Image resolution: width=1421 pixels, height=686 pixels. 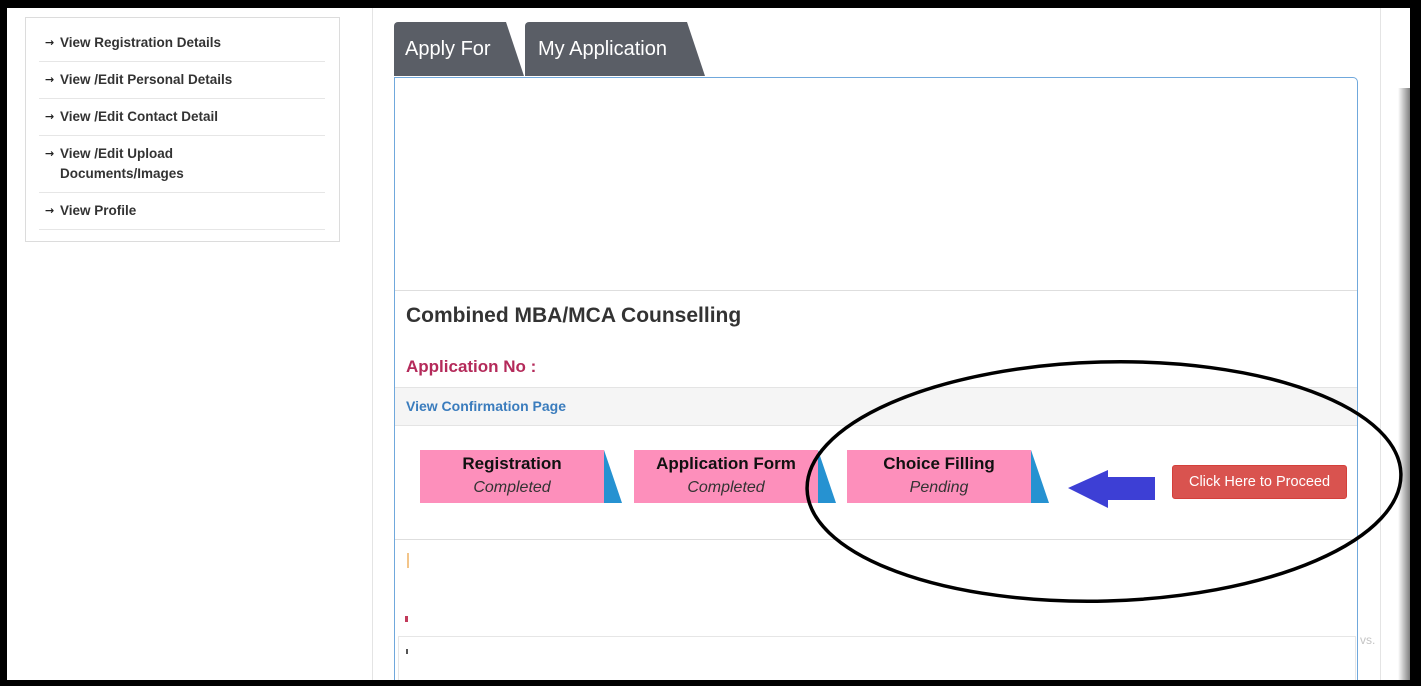 I want to click on sidebar-item-label: View /Edit Contact Detail, so click(x=139, y=117).